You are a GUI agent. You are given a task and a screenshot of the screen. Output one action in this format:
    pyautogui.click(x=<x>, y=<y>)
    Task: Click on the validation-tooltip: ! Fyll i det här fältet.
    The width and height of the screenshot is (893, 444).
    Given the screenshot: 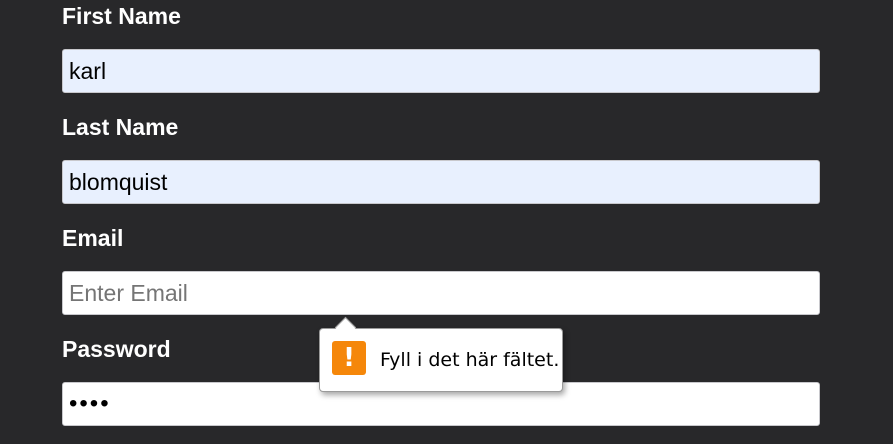 What is the action you would take?
    pyautogui.click(x=441, y=354)
    